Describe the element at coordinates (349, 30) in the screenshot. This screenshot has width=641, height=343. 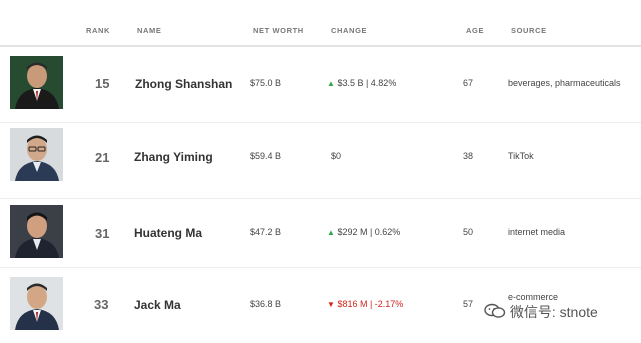
I see `header-change: CHANGE` at that location.